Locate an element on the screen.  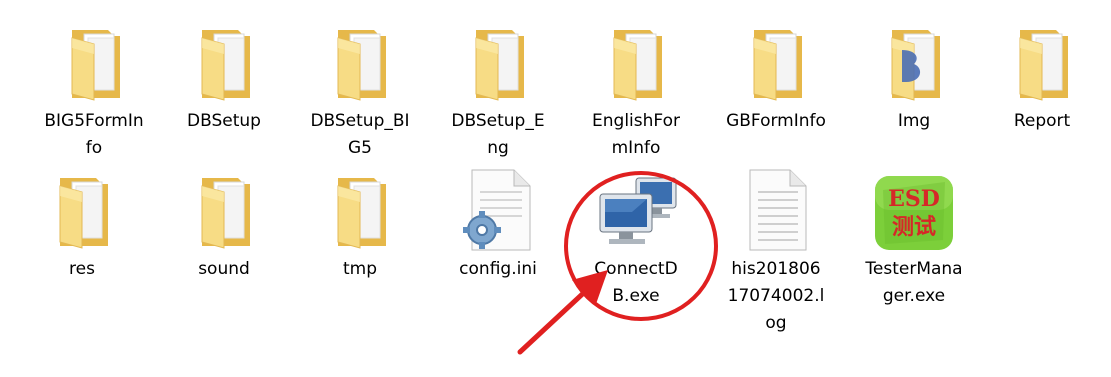
file-label: BIG5FormInfo is located at coordinates (94, 134).